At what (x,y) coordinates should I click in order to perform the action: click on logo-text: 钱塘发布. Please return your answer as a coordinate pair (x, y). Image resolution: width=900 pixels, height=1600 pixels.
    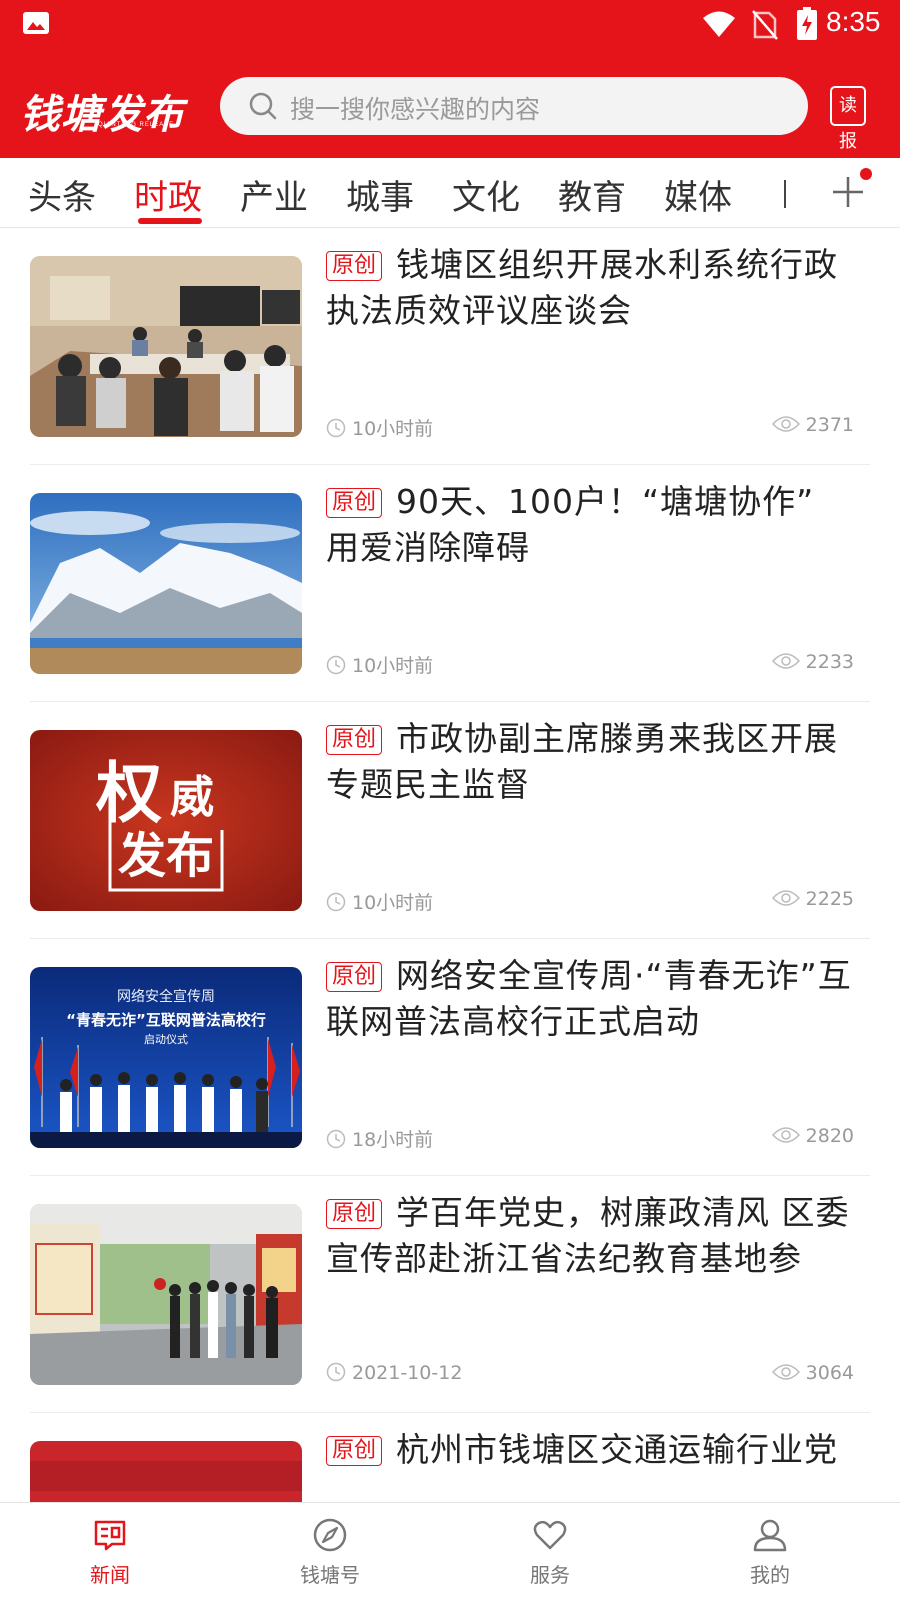
    Looking at the image, I should click on (102, 114).